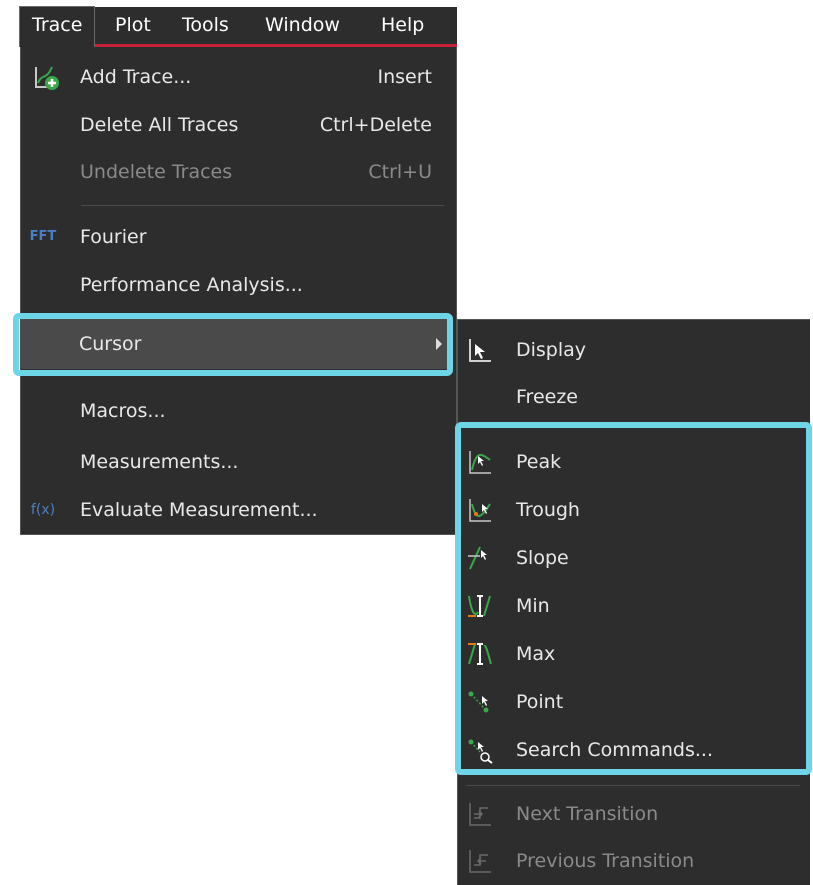  I want to click on menu-plot: Plot, so click(133, 25).